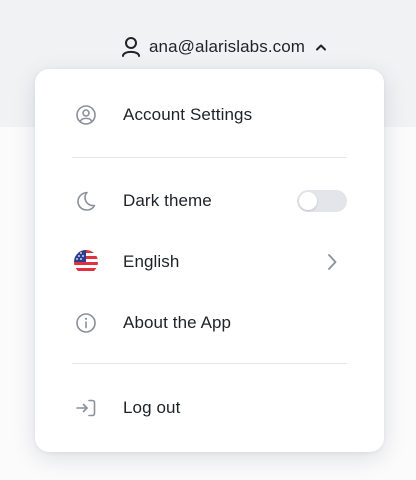  What do you see at coordinates (209, 408) in the screenshot?
I see `menu-item-logout: Log out` at bounding box center [209, 408].